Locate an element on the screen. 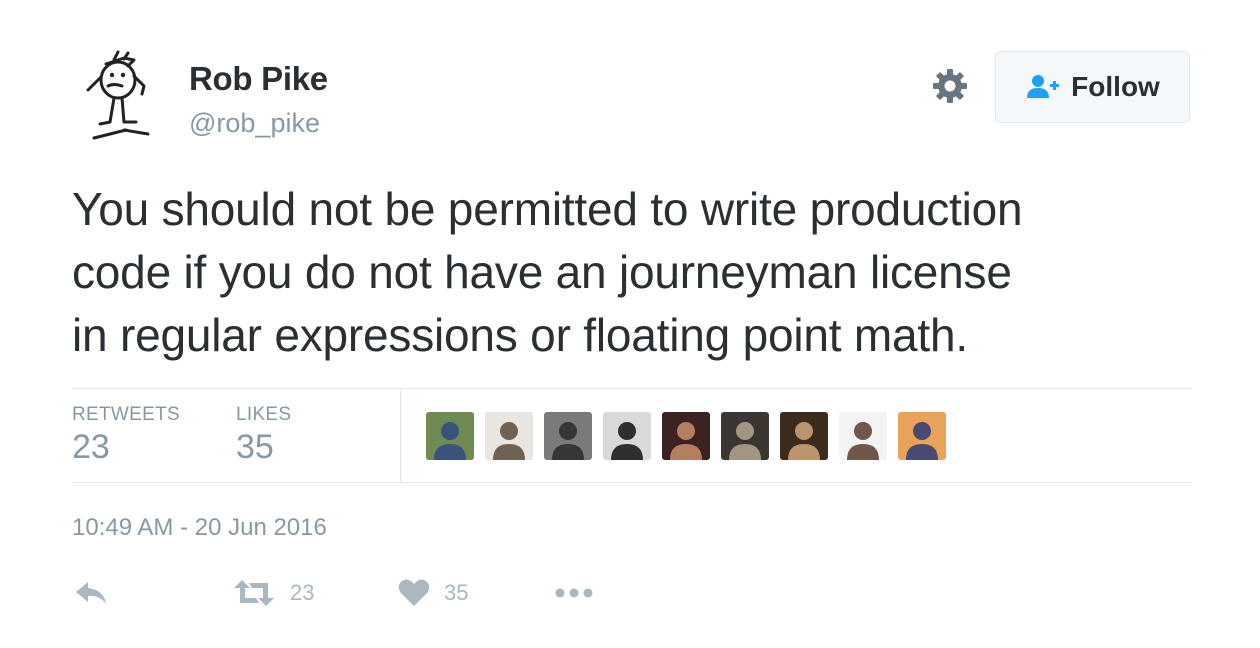 This screenshot has width=1260, height=648. more-button is located at coordinates (574, 593).